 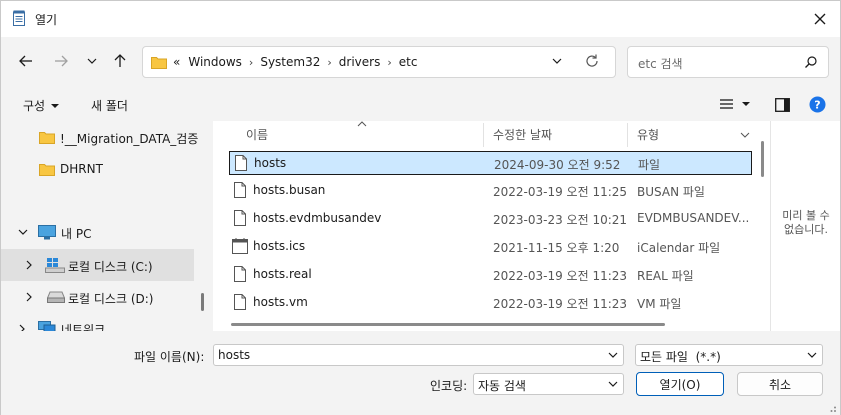 I want to click on resize-grip-icon, so click(x=832, y=408).